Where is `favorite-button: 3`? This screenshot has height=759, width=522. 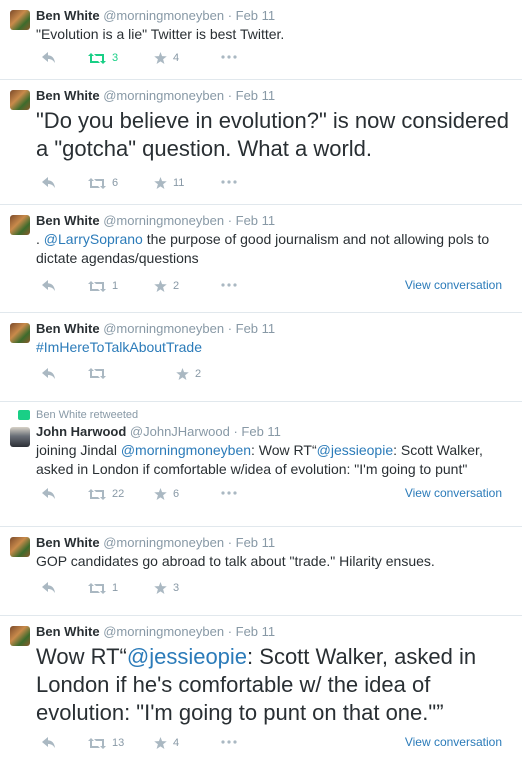
favorite-button: 3 is located at coordinates (166, 588).